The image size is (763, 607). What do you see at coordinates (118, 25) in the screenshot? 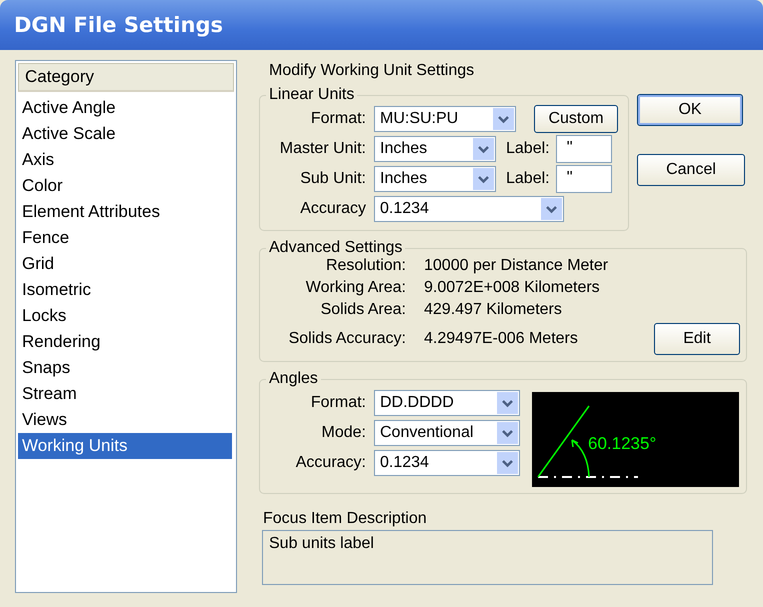
I see `window-title: DGN File Settings` at bounding box center [118, 25].